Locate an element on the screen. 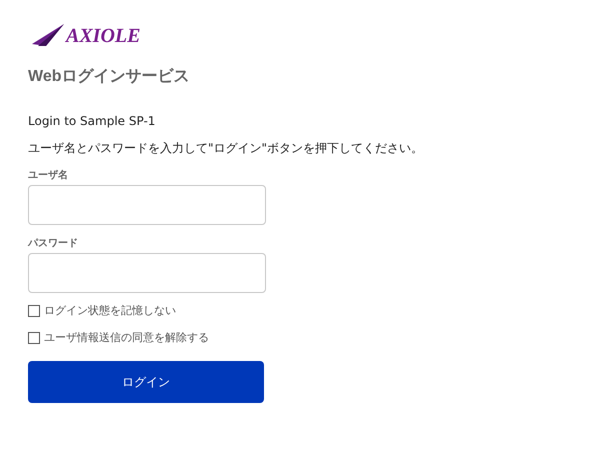 Image resolution: width=600 pixels, height=469 pixels. login-button: ログイン is located at coordinates (146, 382).